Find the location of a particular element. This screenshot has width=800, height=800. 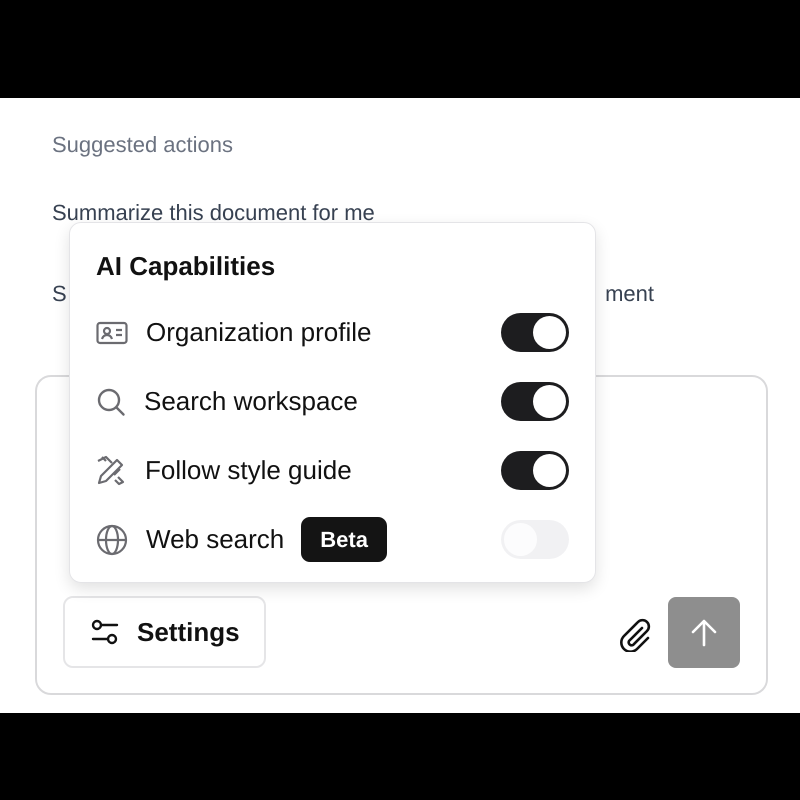

capability-label: Web search is located at coordinates (215, 539).